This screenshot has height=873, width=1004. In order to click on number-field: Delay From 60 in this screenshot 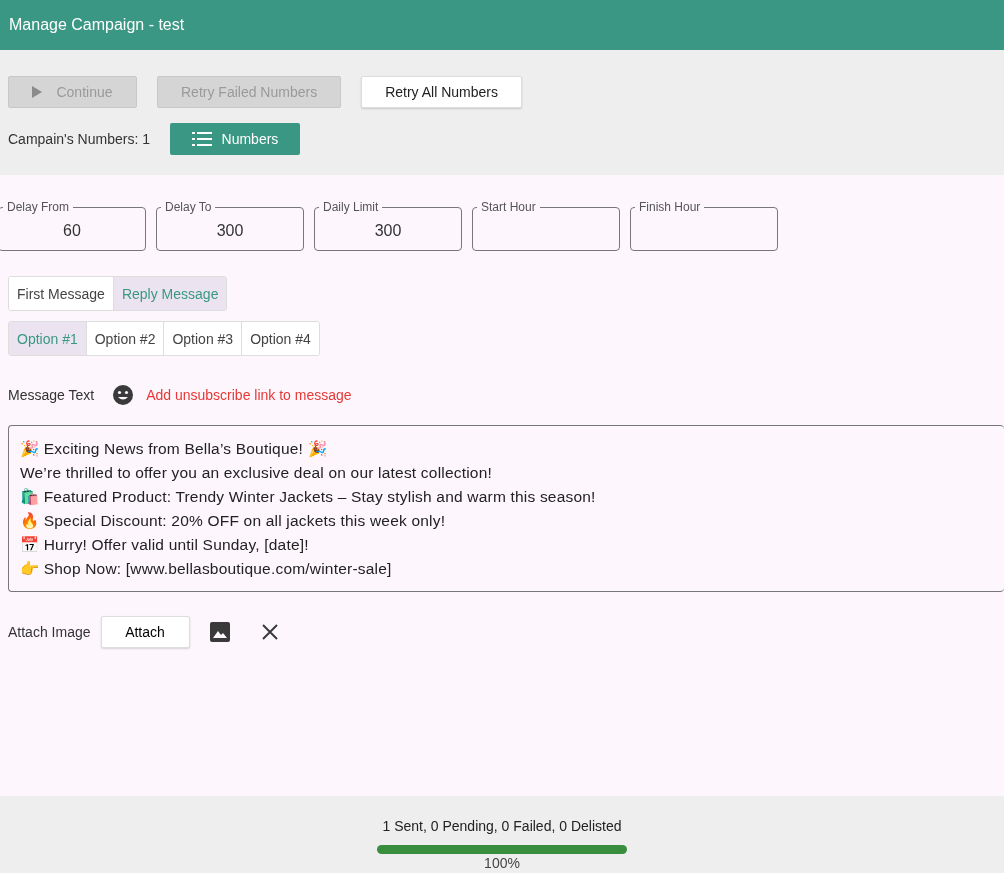, I will do `click(73, 225)`.